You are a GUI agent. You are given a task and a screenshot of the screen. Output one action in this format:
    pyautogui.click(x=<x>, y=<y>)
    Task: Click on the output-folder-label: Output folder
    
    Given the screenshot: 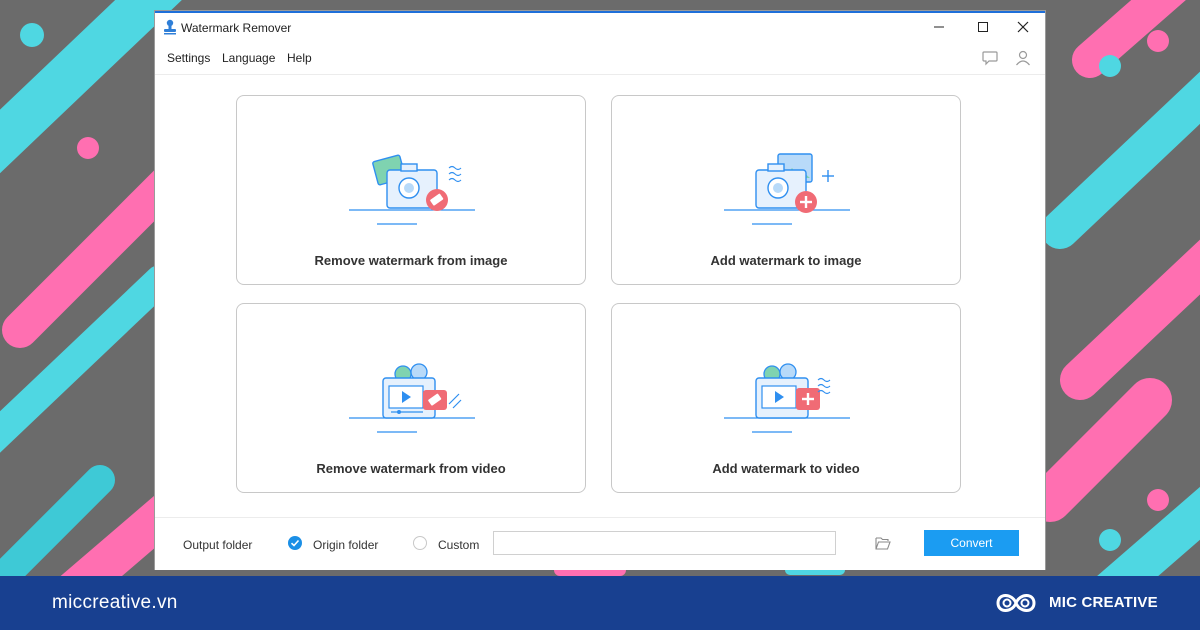 What is the action you would take?
    pyautogui.click(x=218, y=545)
    